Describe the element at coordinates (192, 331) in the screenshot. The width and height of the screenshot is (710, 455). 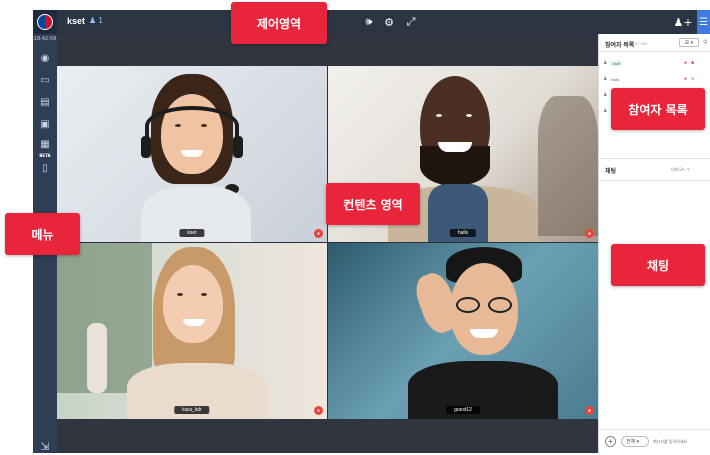
I see `video-tile: kara_kdr ●` at that location.